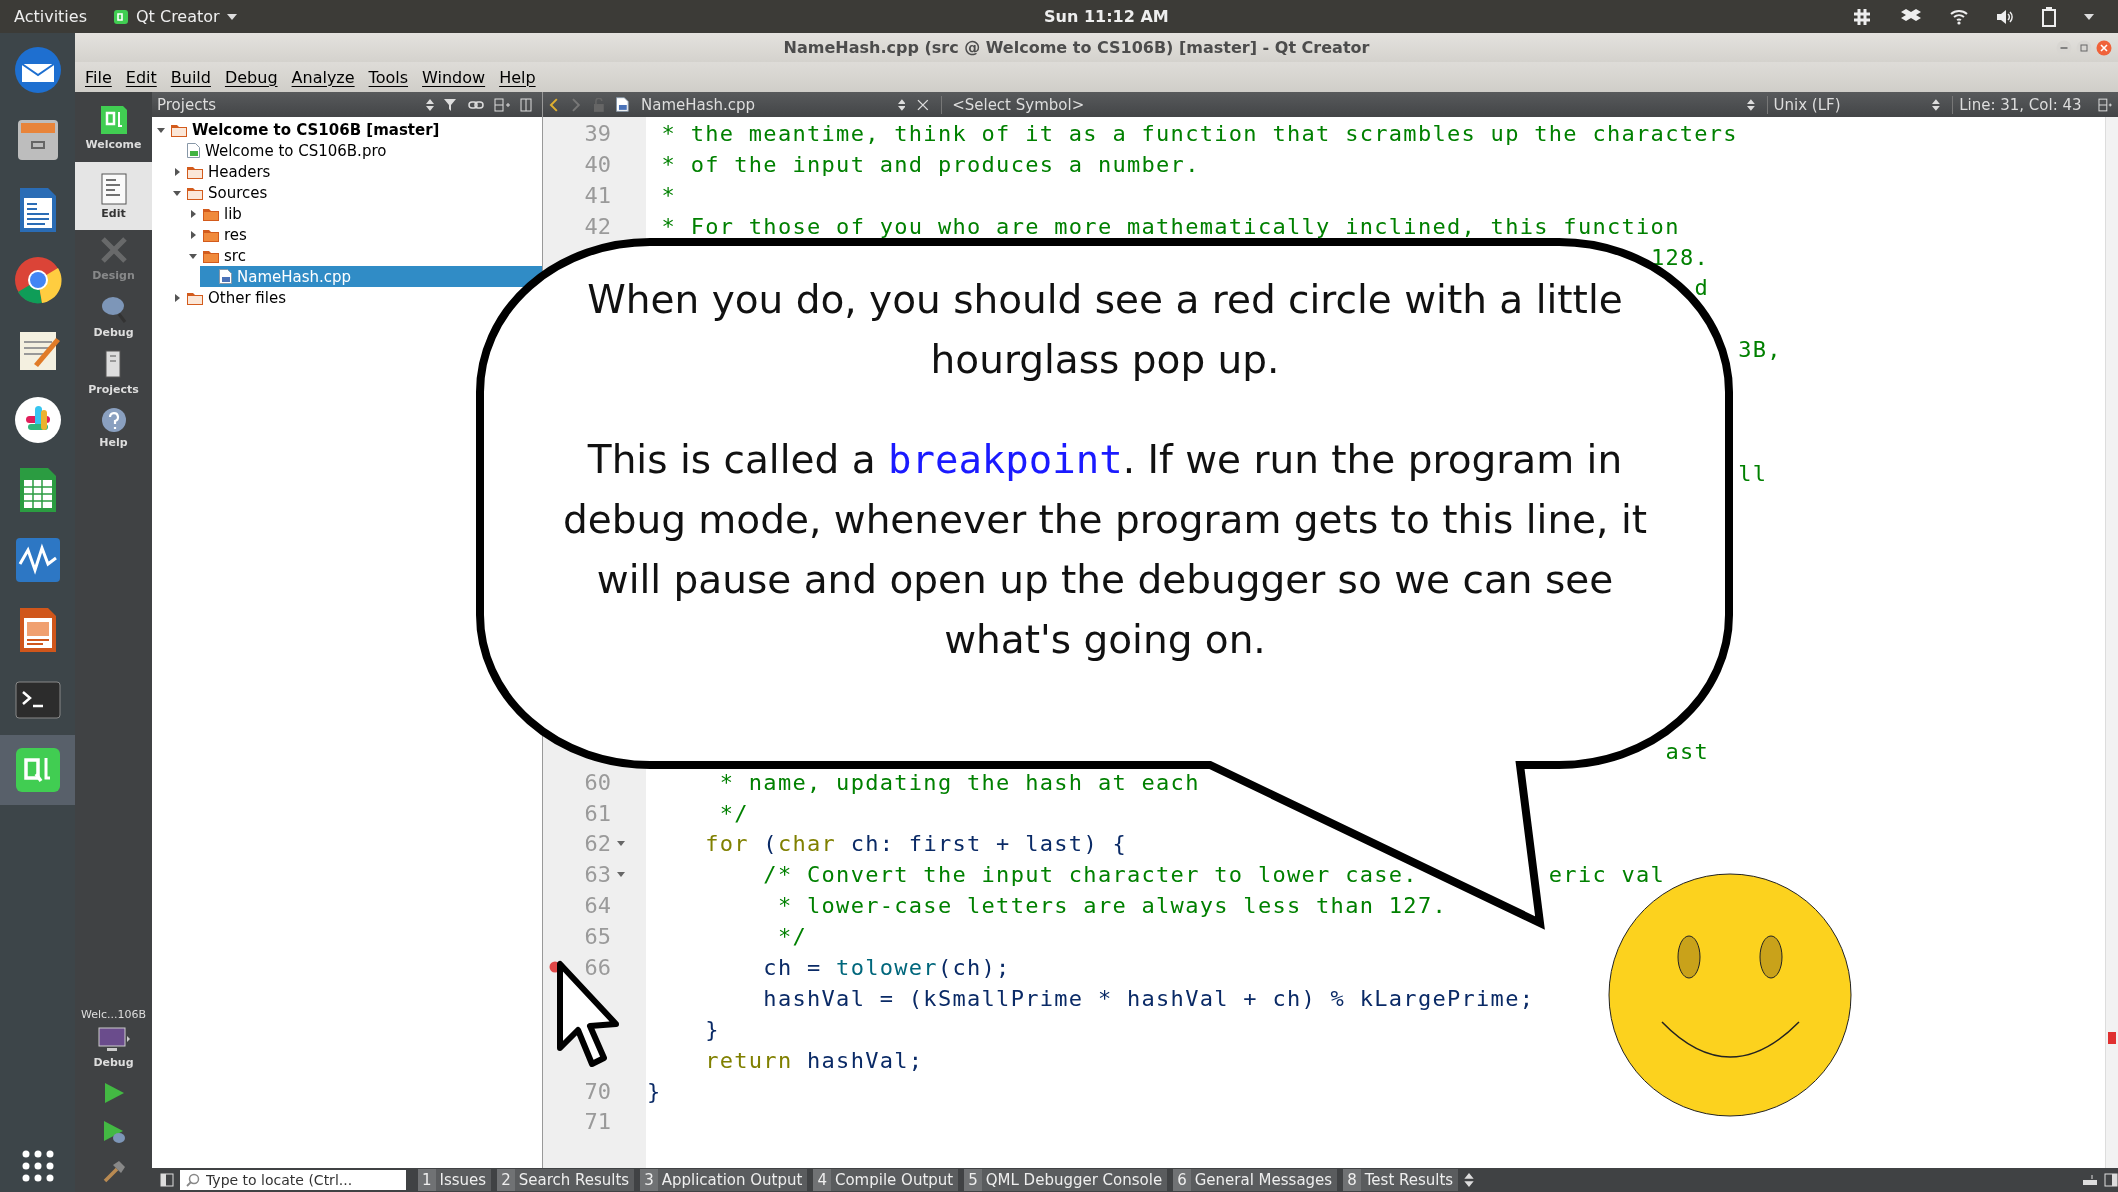 The height and width of the screenshot is (1192, 2118). Describe the element at coordinates (770, 844) in the screenshot. I see `code-token: (` at that location.